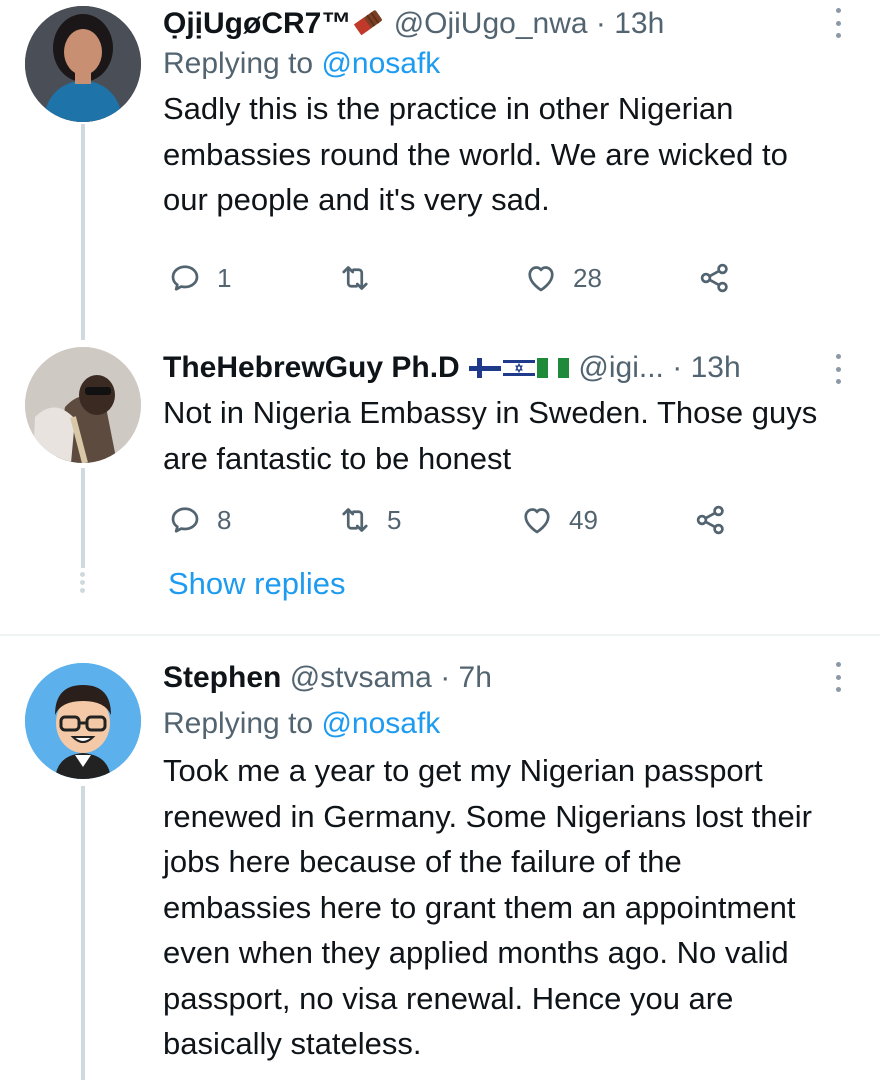 Image resolution: width=880 pixels, height=1080 pixels. Describe the element at coordinates (368, 25) in the screenshot. I see `chocolate-emoji-icon` at that location.